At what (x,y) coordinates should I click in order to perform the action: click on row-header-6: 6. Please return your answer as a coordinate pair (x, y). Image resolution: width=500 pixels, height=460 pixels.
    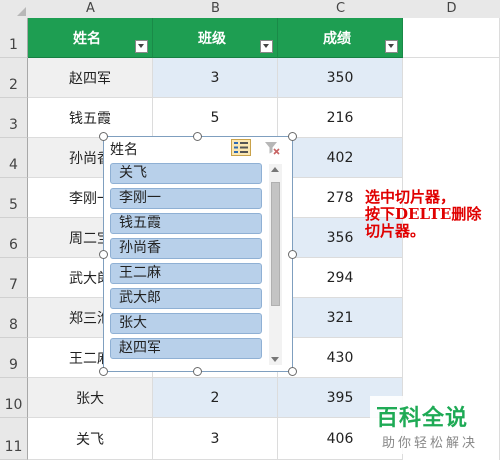
    Looking at the image, I should click on (14, 238).